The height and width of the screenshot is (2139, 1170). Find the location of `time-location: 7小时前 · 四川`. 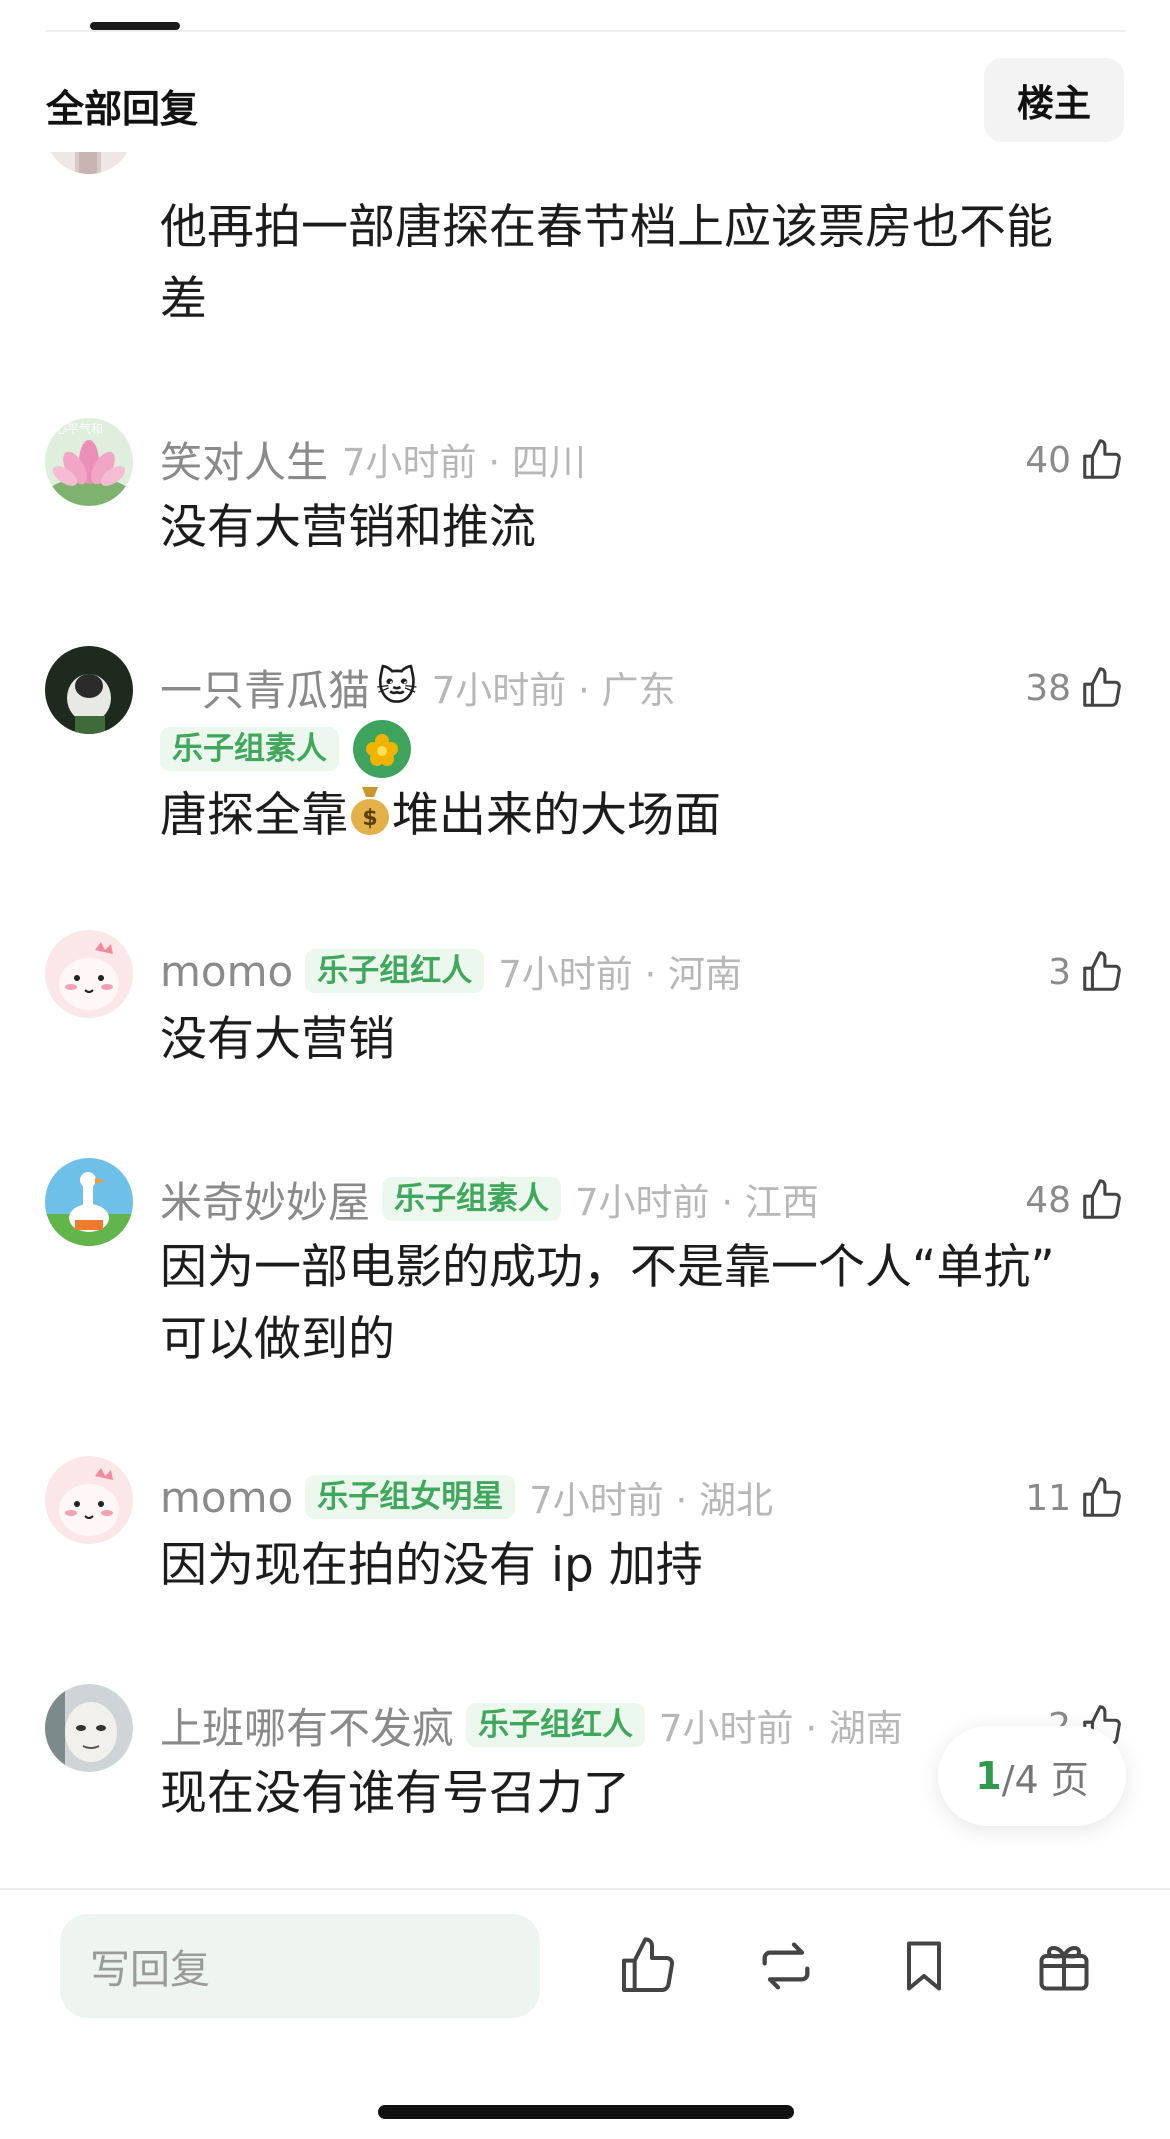

time-location: 7小时前 · 四川 is located at coordinates (464, 462).